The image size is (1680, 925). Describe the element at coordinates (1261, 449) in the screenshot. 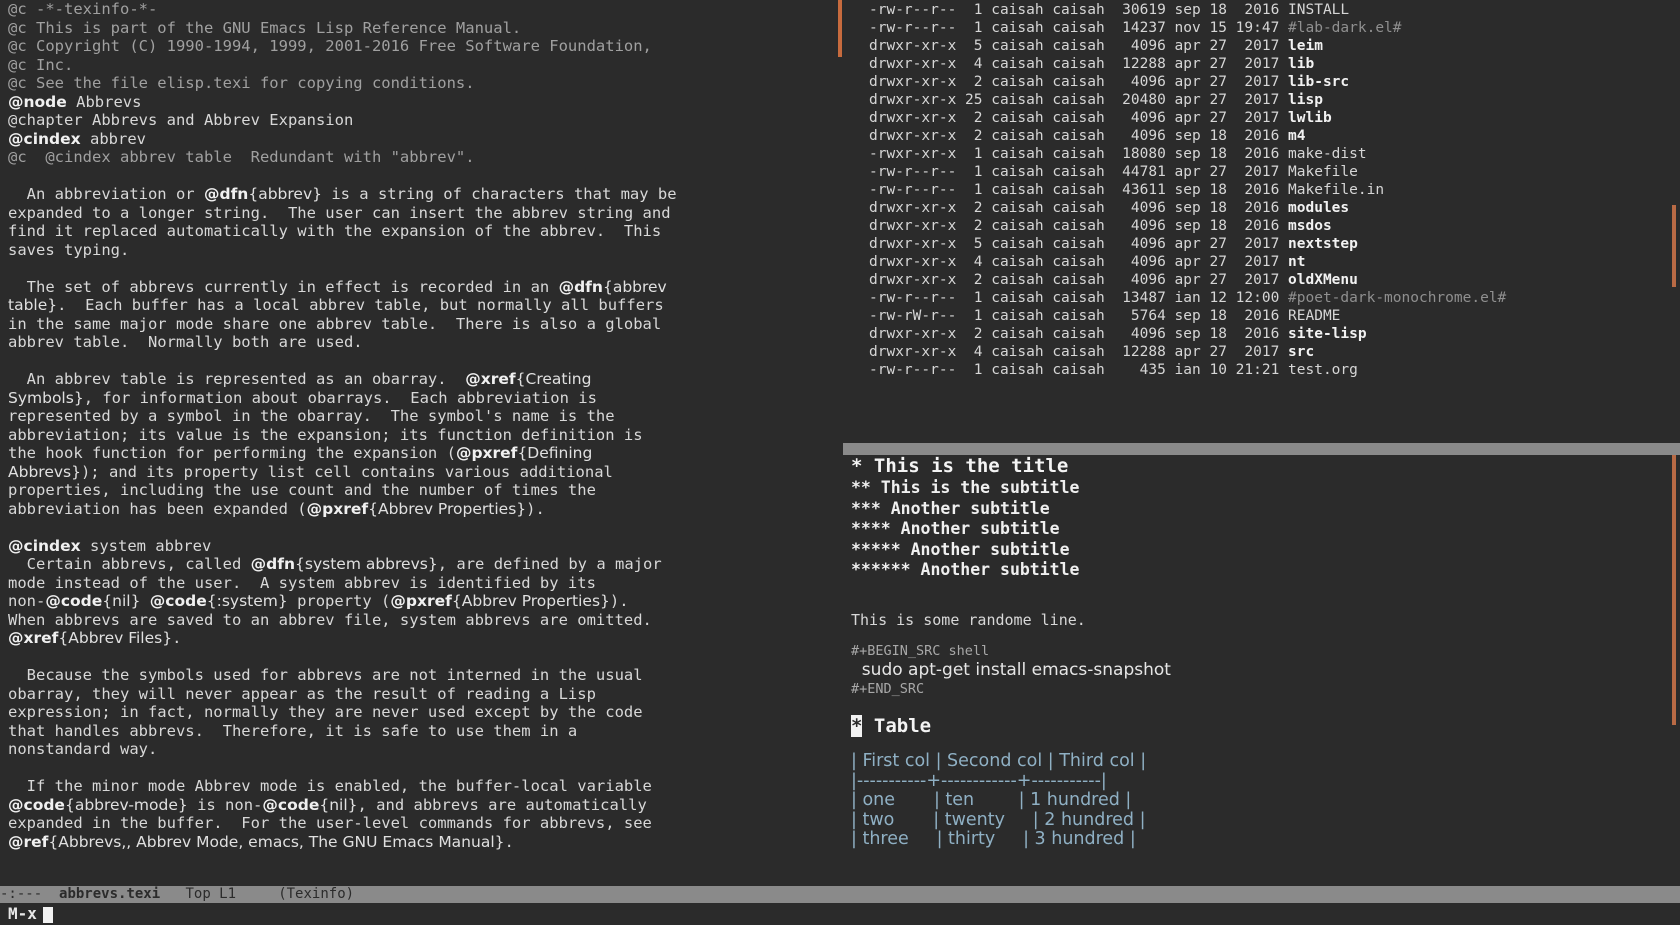

I see `window-separator-modeline` at that location.